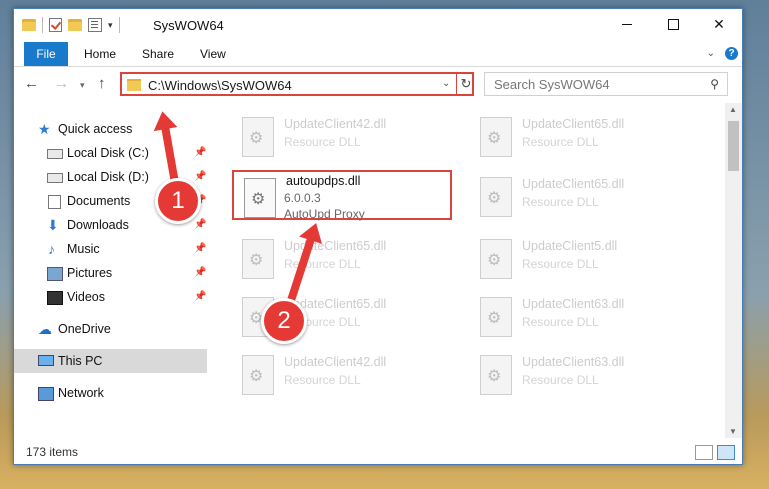 Image resolution: width=769 pixels, height=489 pixels. I want to click on close-button: ✕, so click(719, 24).